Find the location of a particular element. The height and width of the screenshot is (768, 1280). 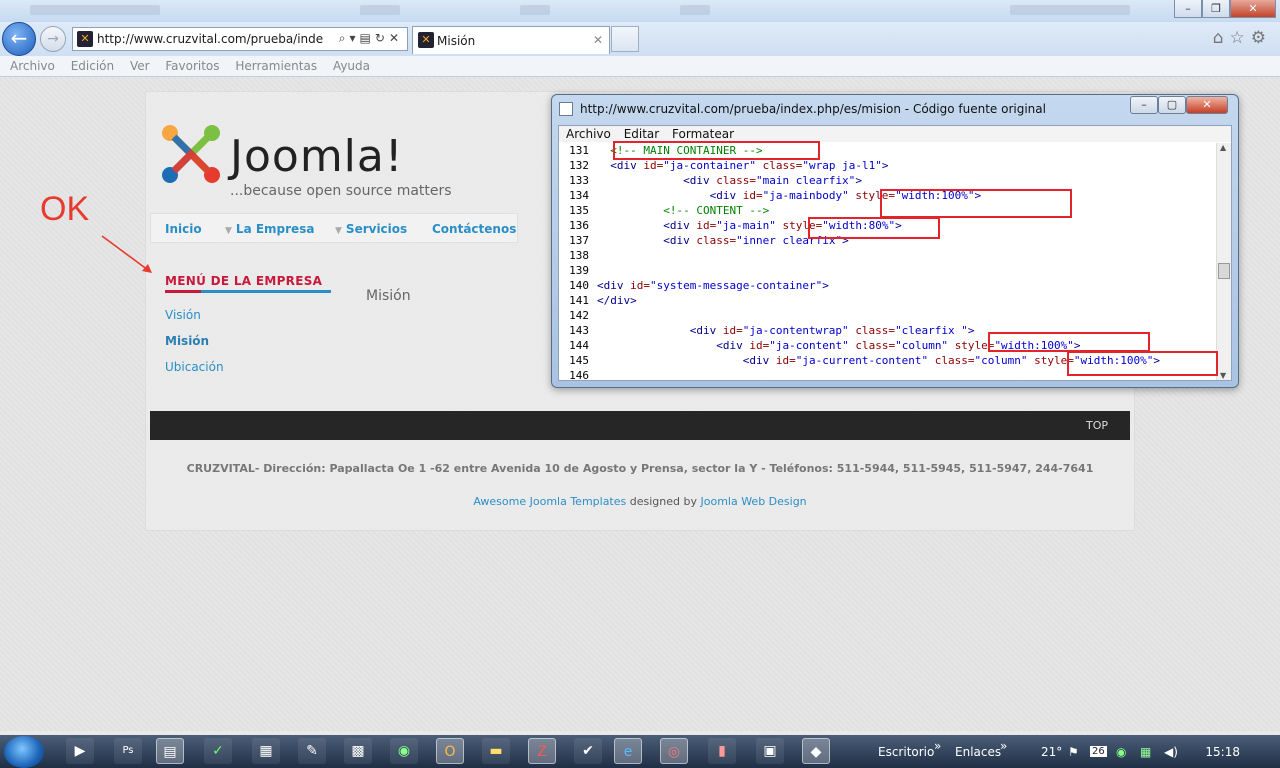

line-number: 140 is located at coordinates (579, 285).